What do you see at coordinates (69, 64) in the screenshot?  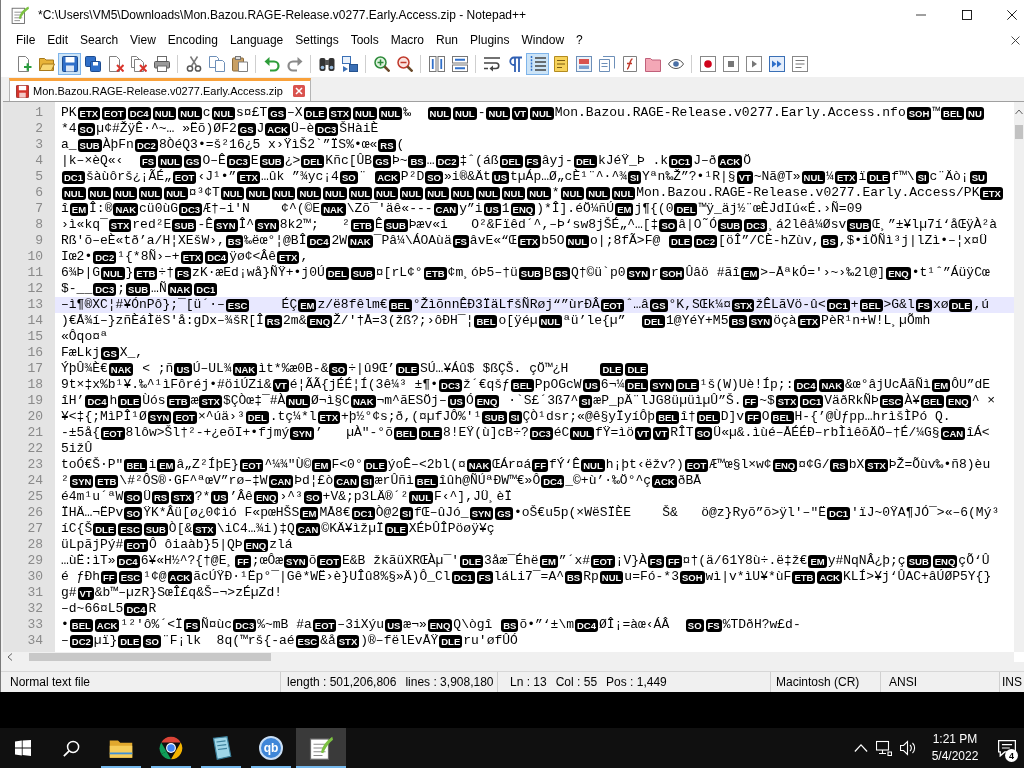 I see `toolbar-button` at bounding box center [69, 64].